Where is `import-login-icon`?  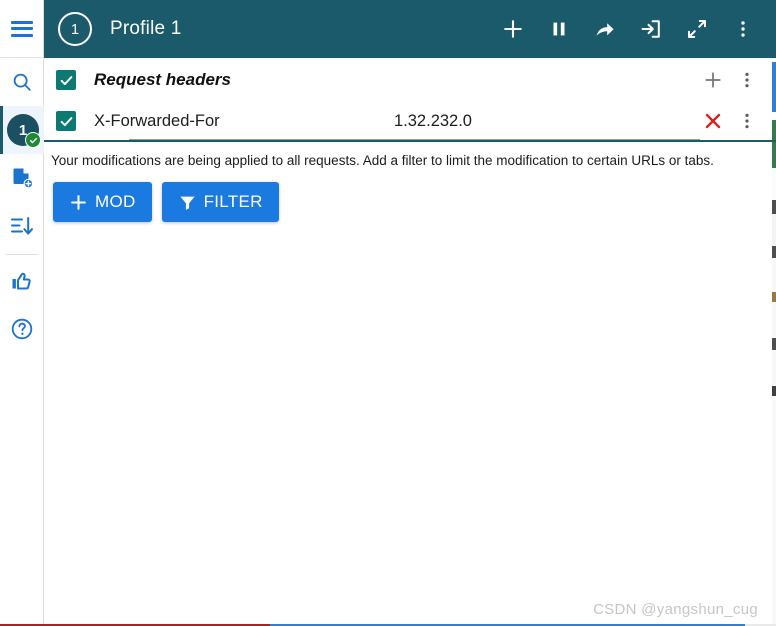
import-login-icon is located at coordinates (650, 29).